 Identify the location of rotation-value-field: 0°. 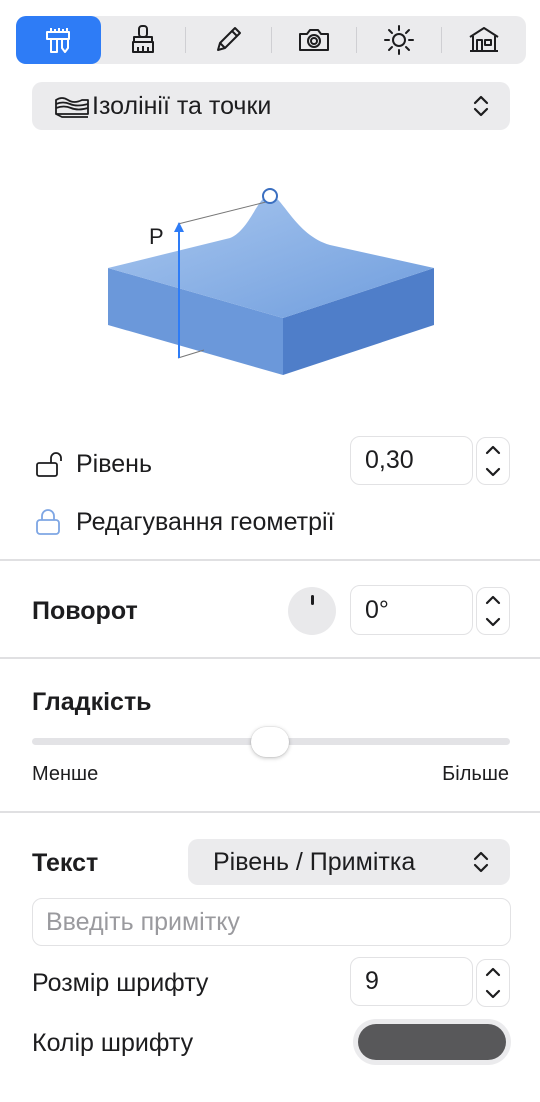
(411, 610).